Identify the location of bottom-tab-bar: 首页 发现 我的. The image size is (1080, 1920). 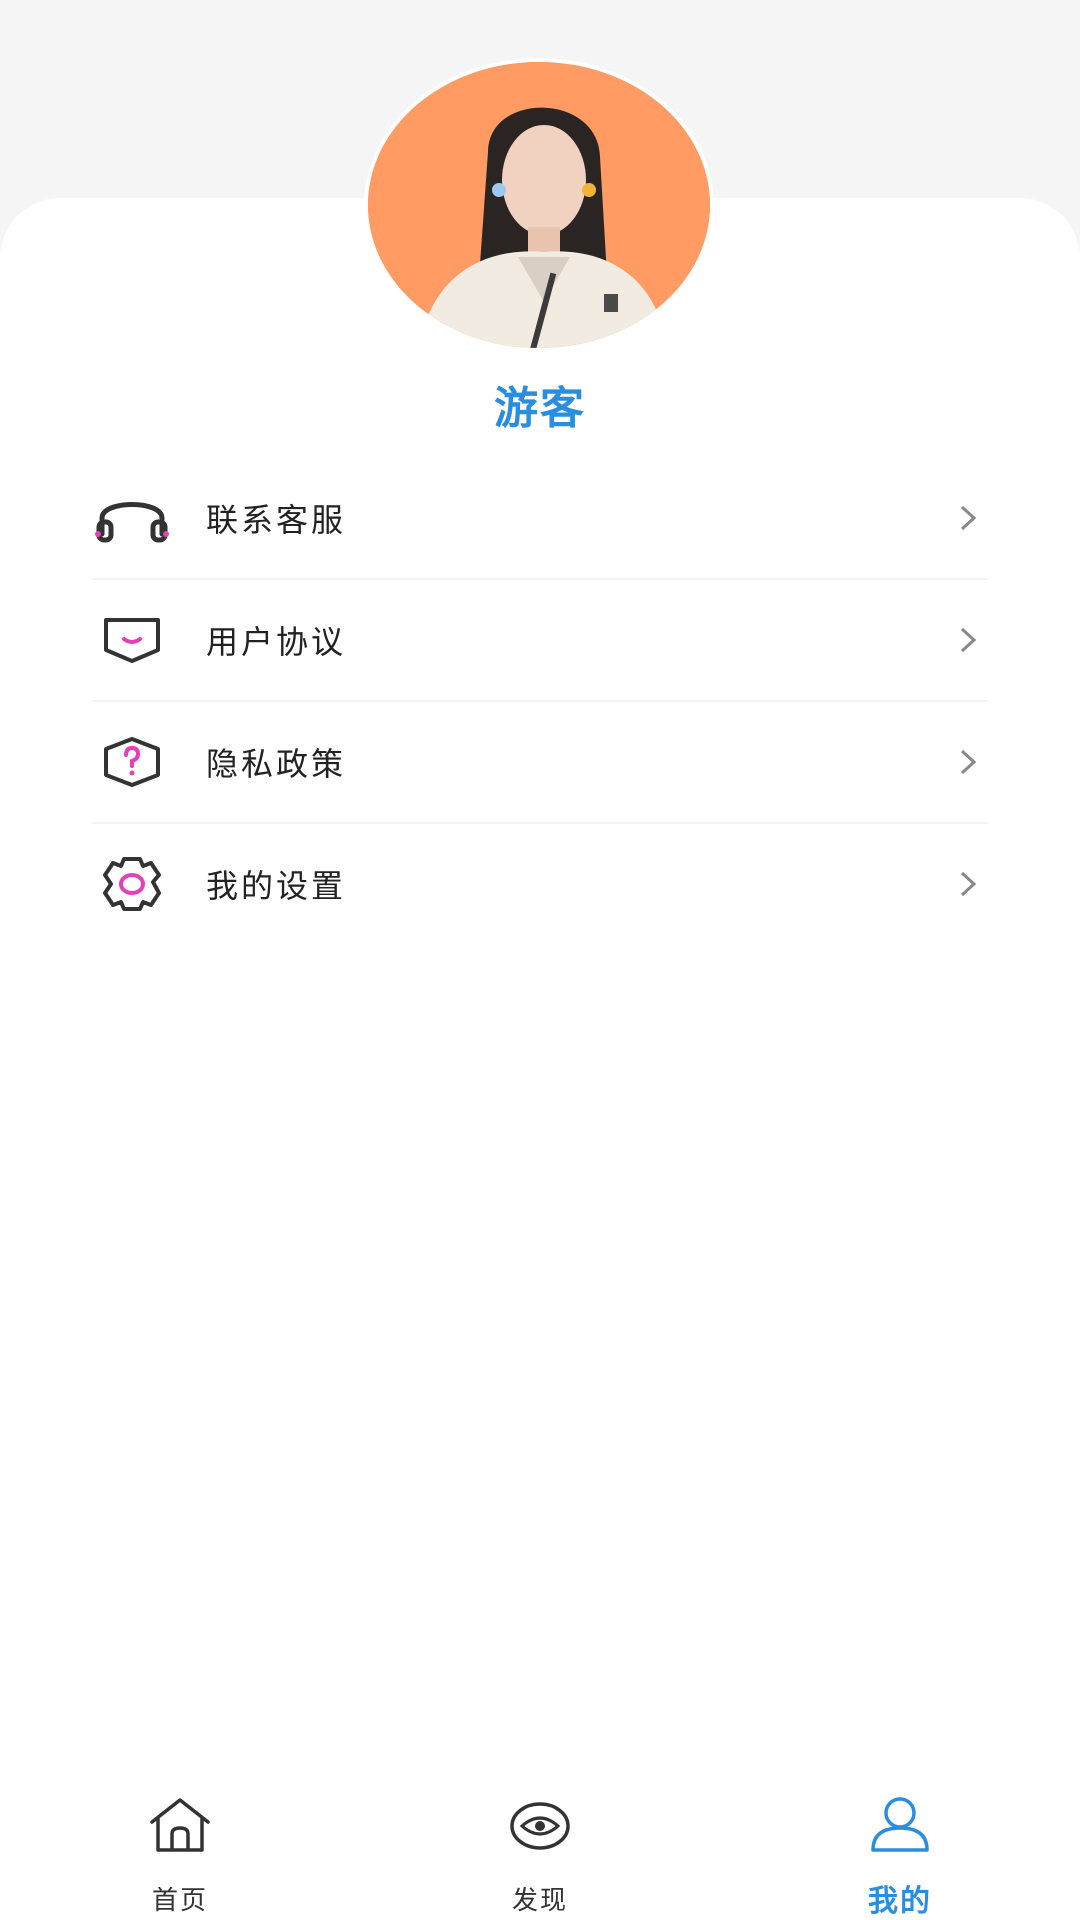
(540, 1845).